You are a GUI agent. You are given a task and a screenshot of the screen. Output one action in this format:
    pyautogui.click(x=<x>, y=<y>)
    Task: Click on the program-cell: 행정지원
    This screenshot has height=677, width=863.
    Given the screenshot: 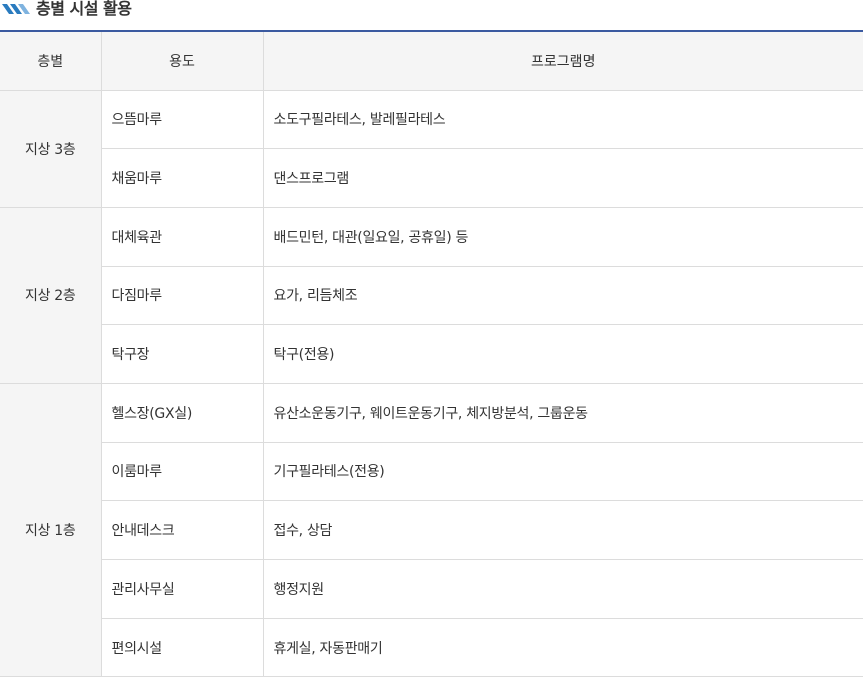 What is the action you would take?
    pyautogui.click(x=563, y=589)
    